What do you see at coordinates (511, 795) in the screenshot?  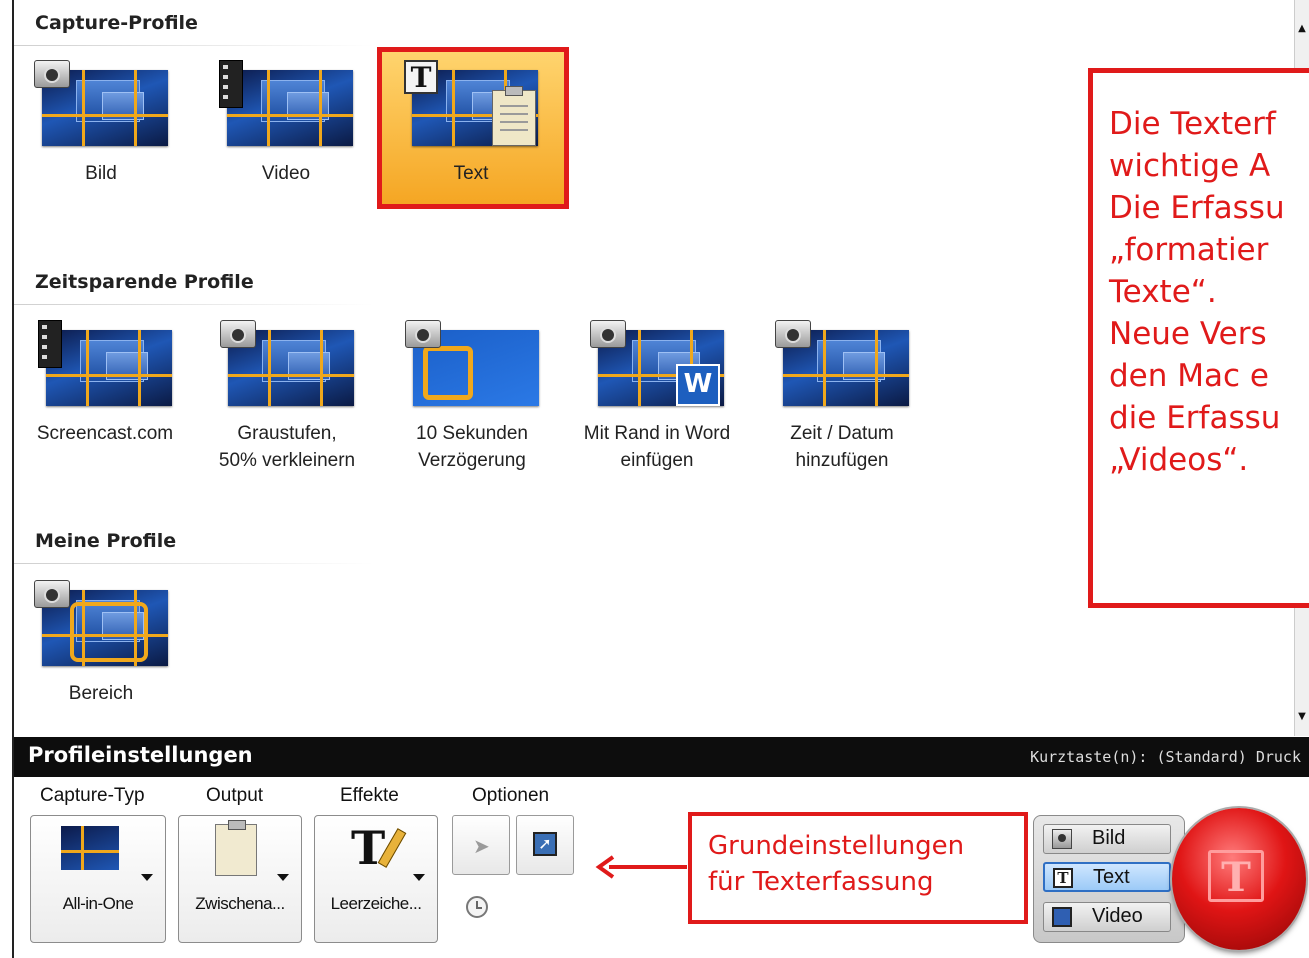 I see `options-label: Optionen` at bounding box center [511, 795].